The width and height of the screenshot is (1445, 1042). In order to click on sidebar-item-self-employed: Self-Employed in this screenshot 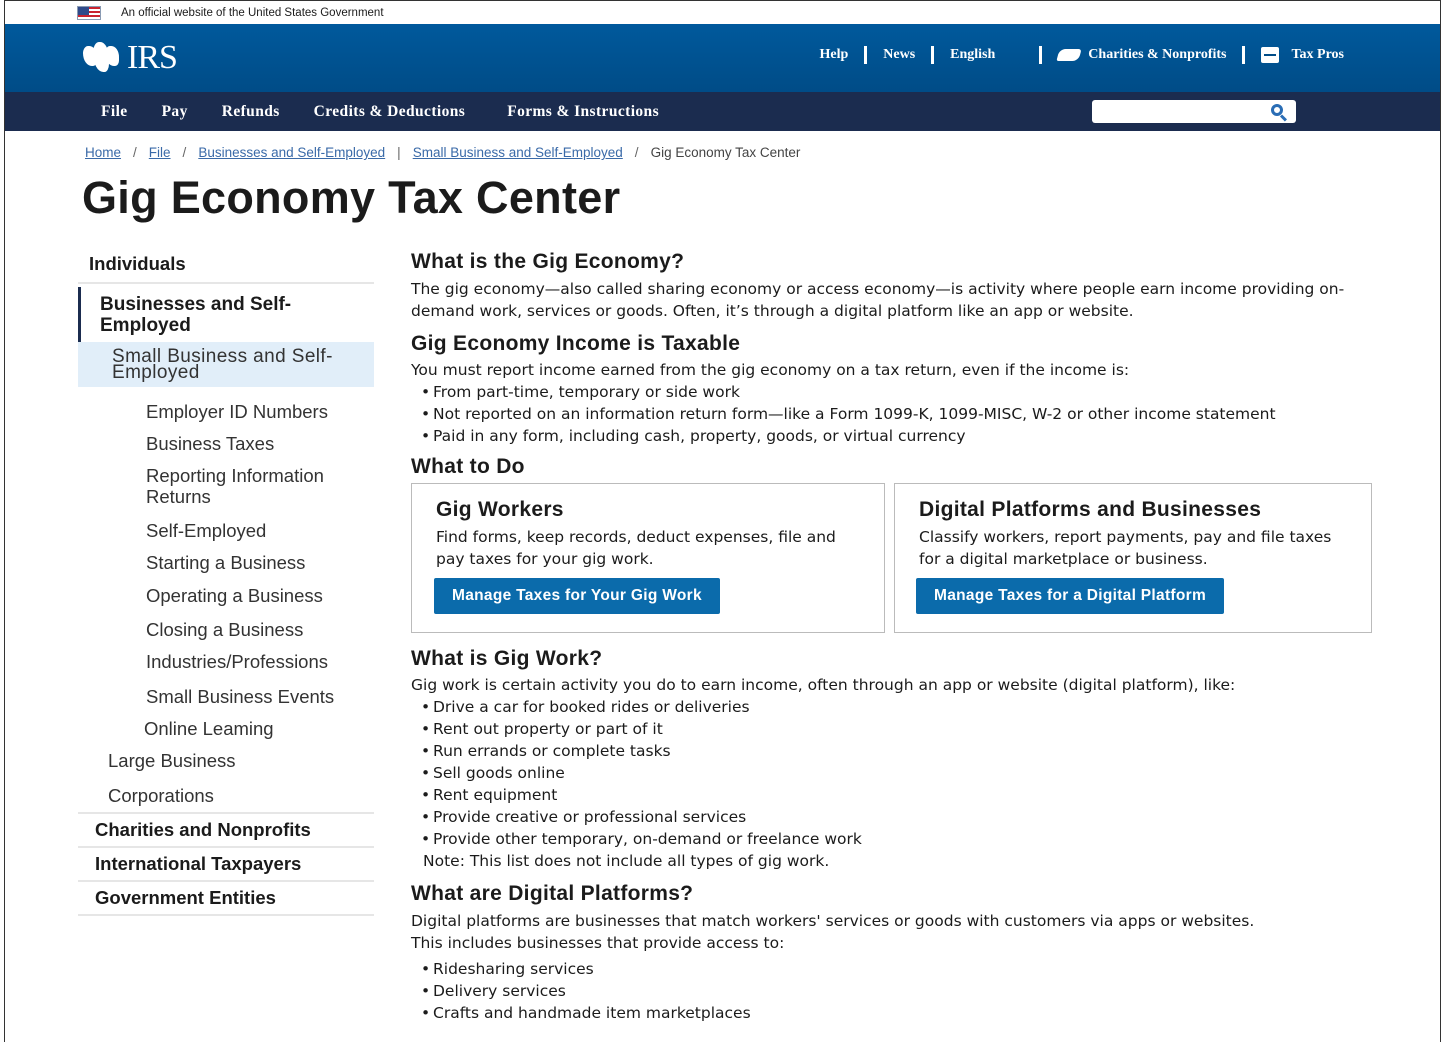, I will do `click(226, 530)`.